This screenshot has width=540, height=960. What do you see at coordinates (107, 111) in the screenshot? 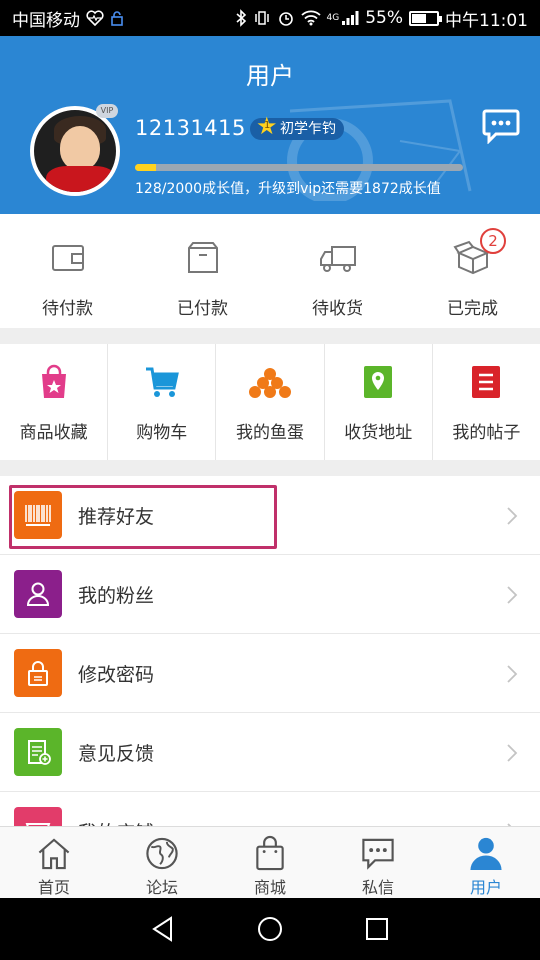
I see `vip-tag: VIP` at bounding box center [107, 111].